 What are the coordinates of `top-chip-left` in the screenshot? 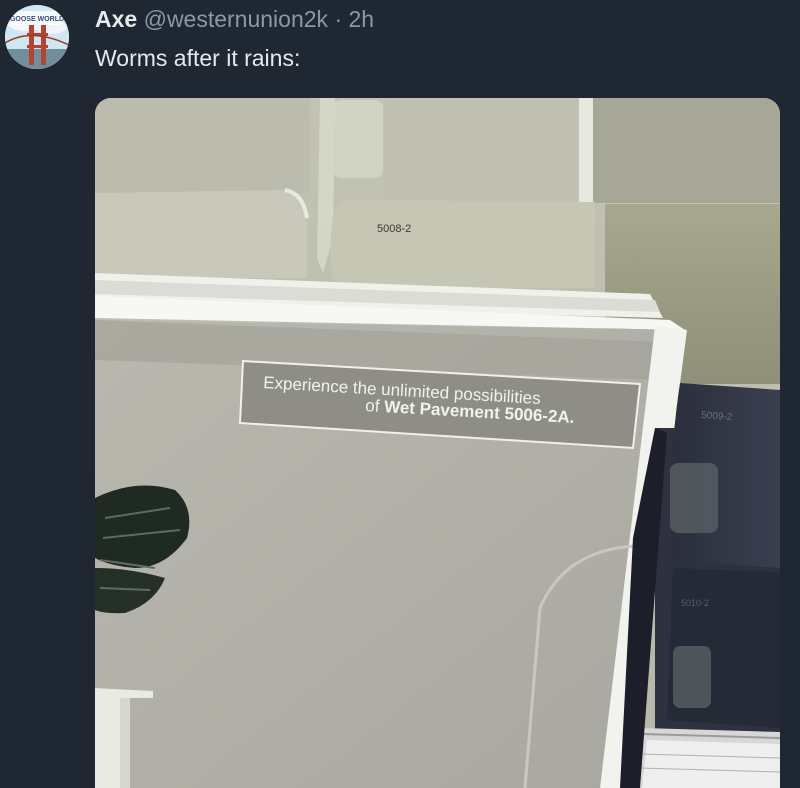 It's located at (202, 145).